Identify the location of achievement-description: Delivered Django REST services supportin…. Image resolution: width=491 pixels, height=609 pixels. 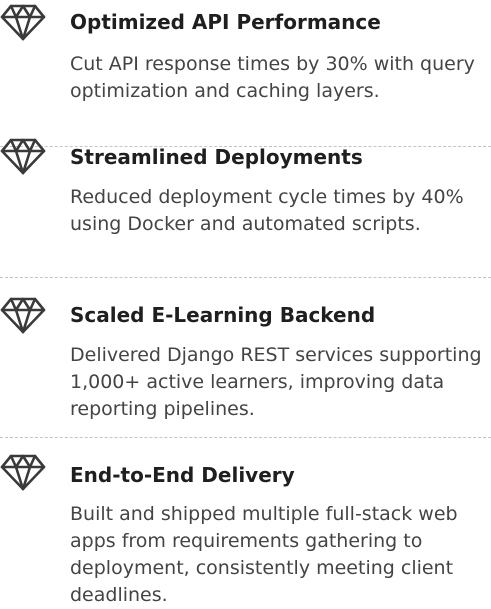
(276, 382).